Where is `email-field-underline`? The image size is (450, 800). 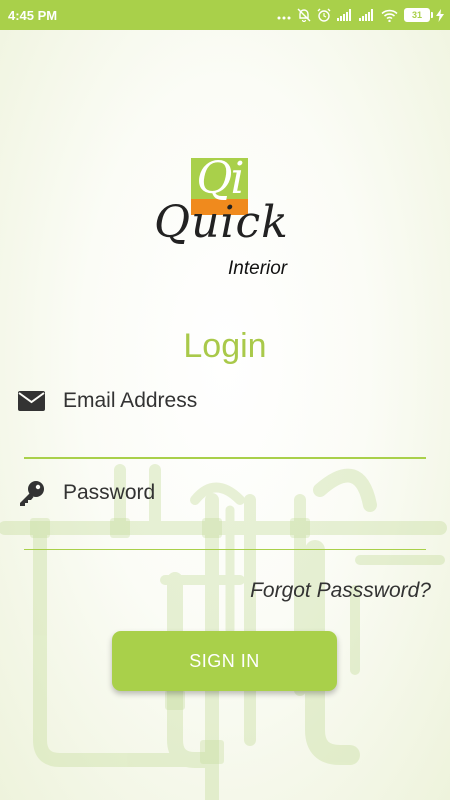 email-field-underline is located at coordinates (225, 458).